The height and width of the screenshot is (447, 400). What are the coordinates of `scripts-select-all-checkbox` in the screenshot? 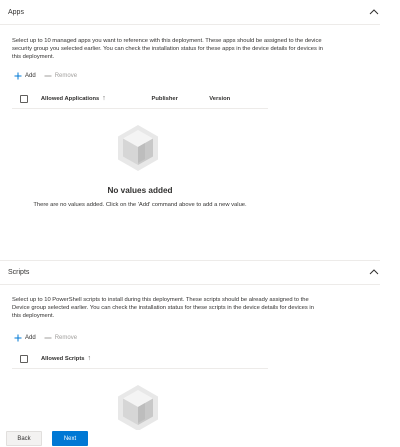 It's located at (24, 358).